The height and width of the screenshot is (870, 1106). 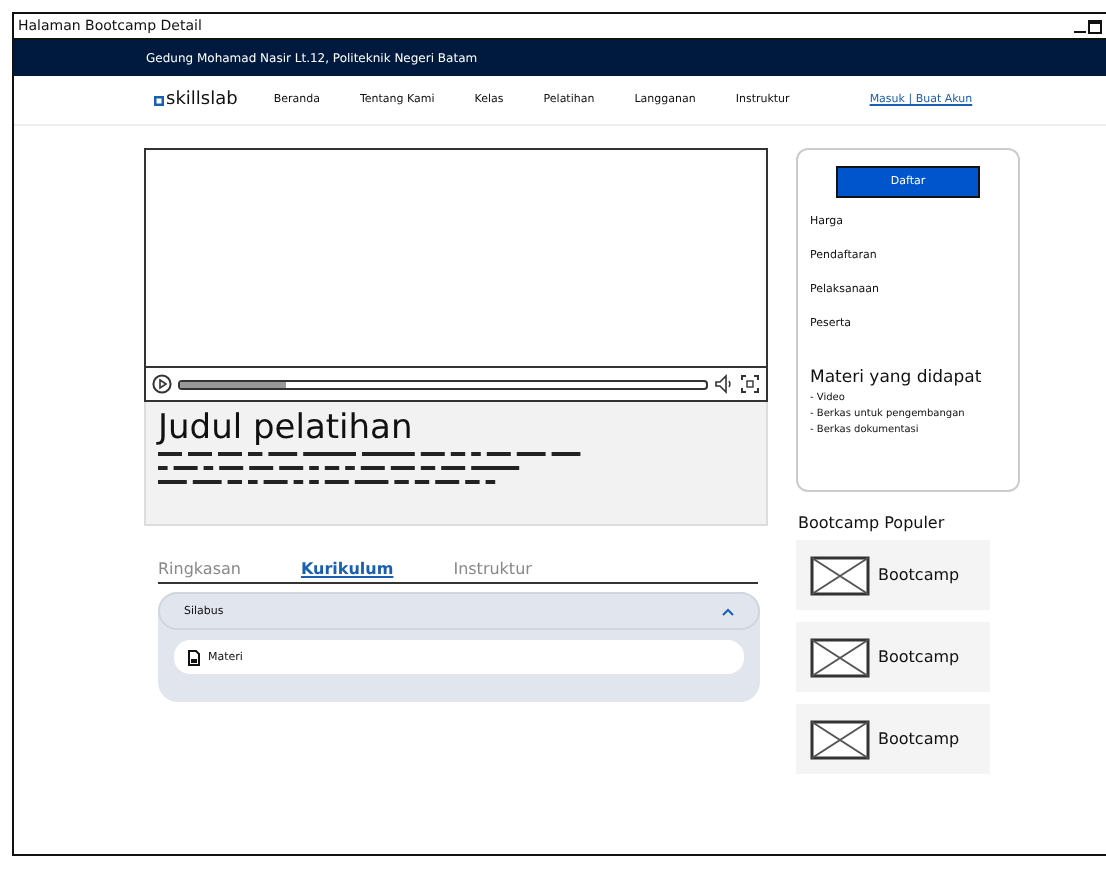 What do you see at coordinates (724, 384) in the screenshot?
I see `volume-icon` at bounding box center [724, 384].